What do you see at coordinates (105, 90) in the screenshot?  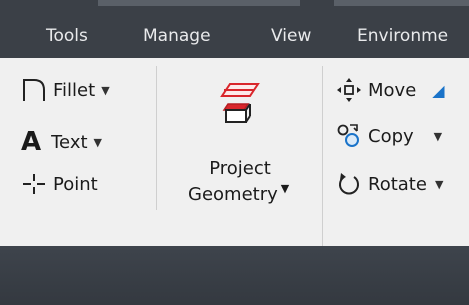 I see `fillet-dropdown-icon: ▼` at bounding box center [105, 90].